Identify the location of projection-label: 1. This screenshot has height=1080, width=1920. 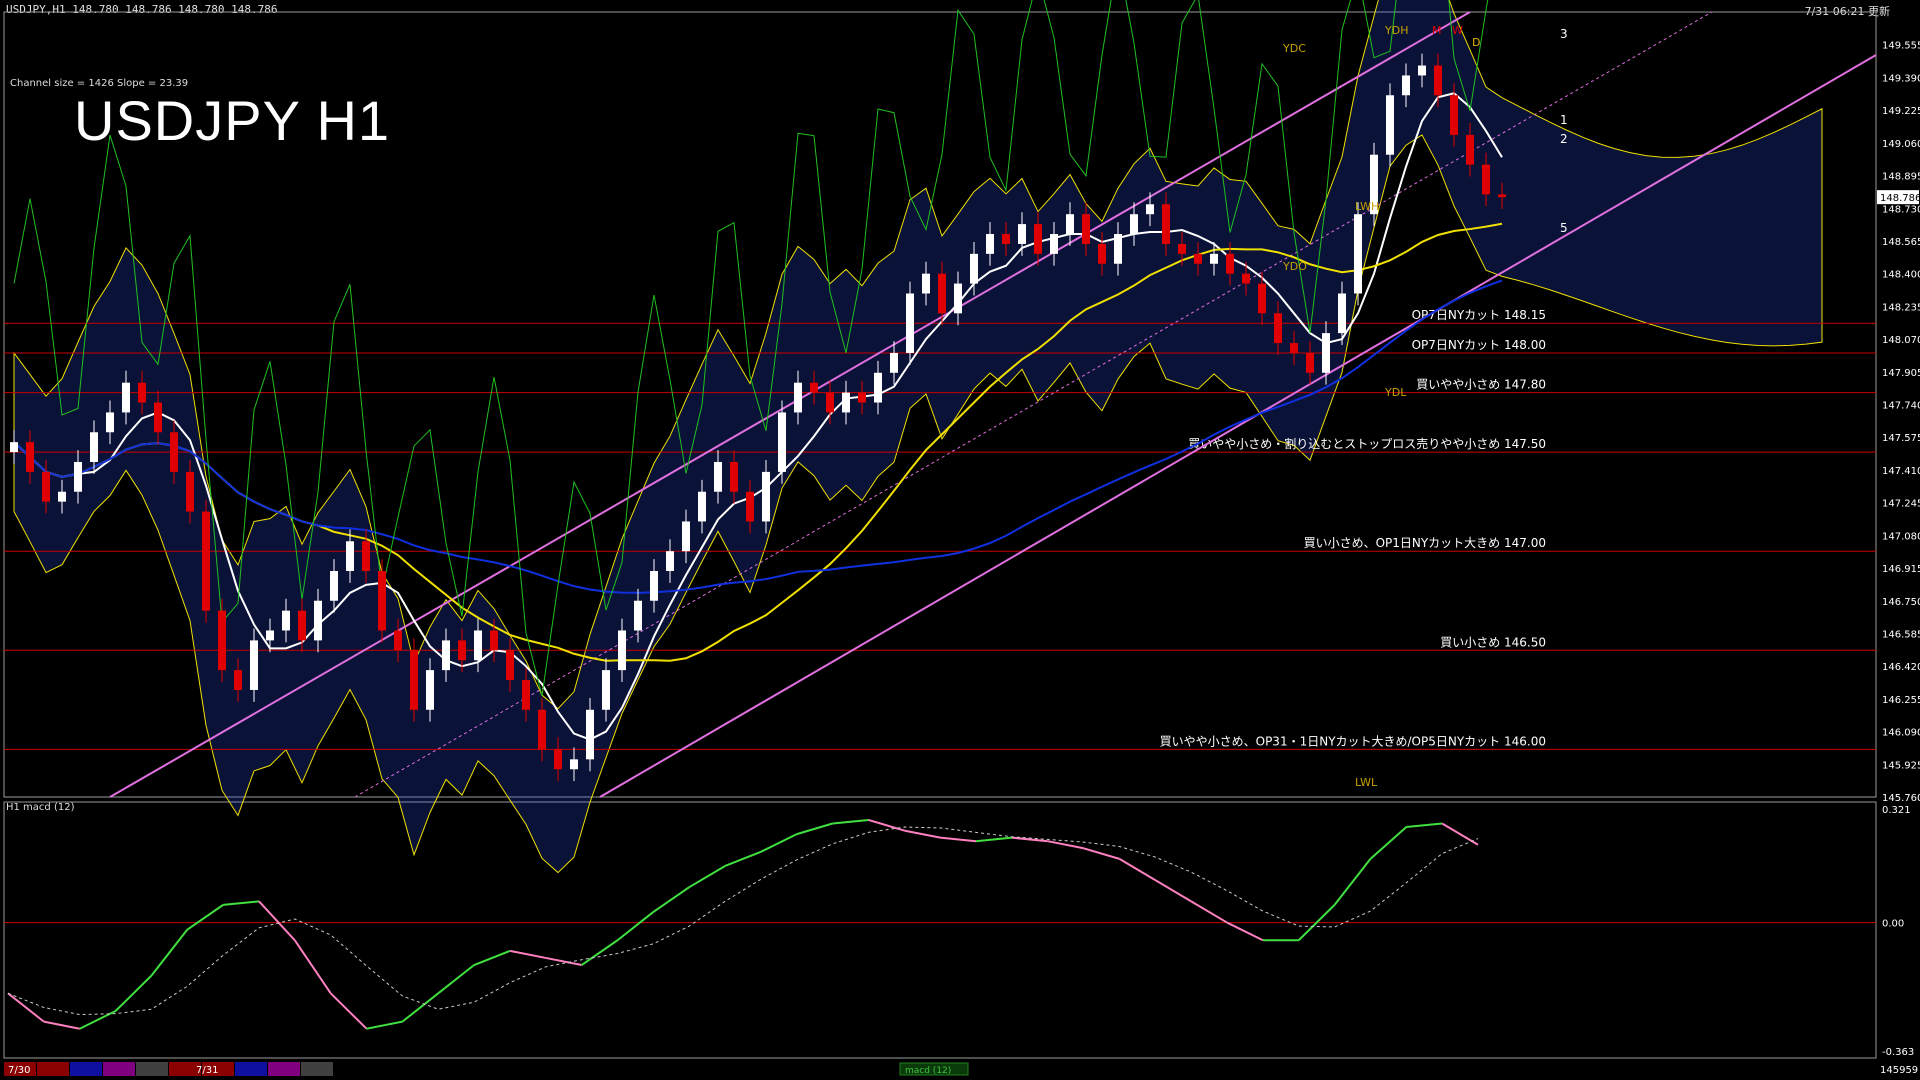
(1564, 120).